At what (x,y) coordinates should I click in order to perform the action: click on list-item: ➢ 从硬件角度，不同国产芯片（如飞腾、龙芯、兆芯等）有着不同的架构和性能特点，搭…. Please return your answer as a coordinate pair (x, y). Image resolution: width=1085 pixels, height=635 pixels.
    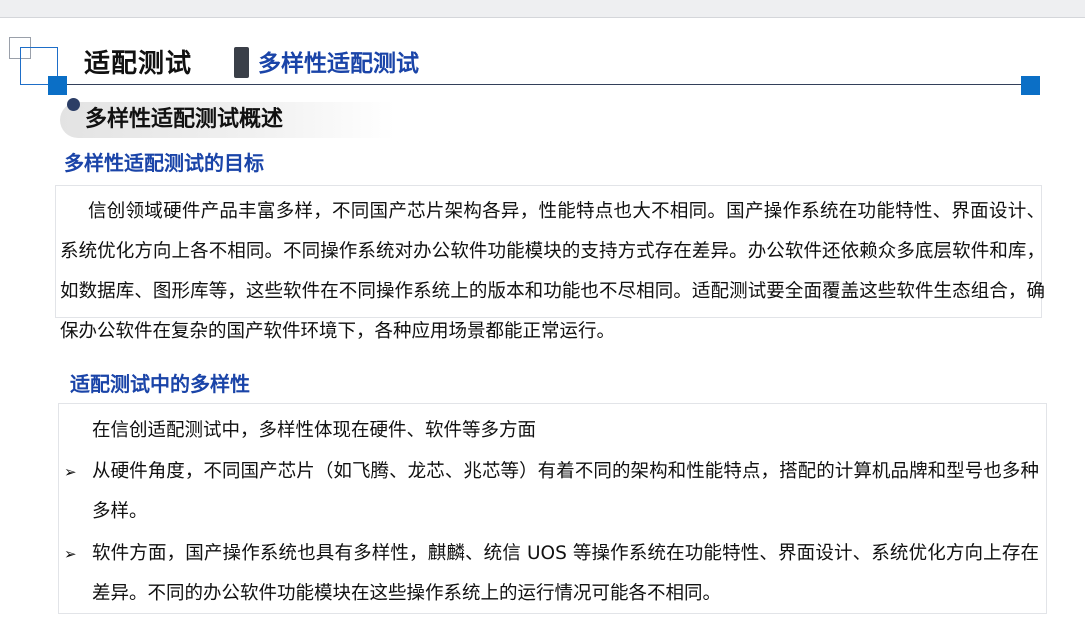
    Looking at the image, I should click on (551, 492).